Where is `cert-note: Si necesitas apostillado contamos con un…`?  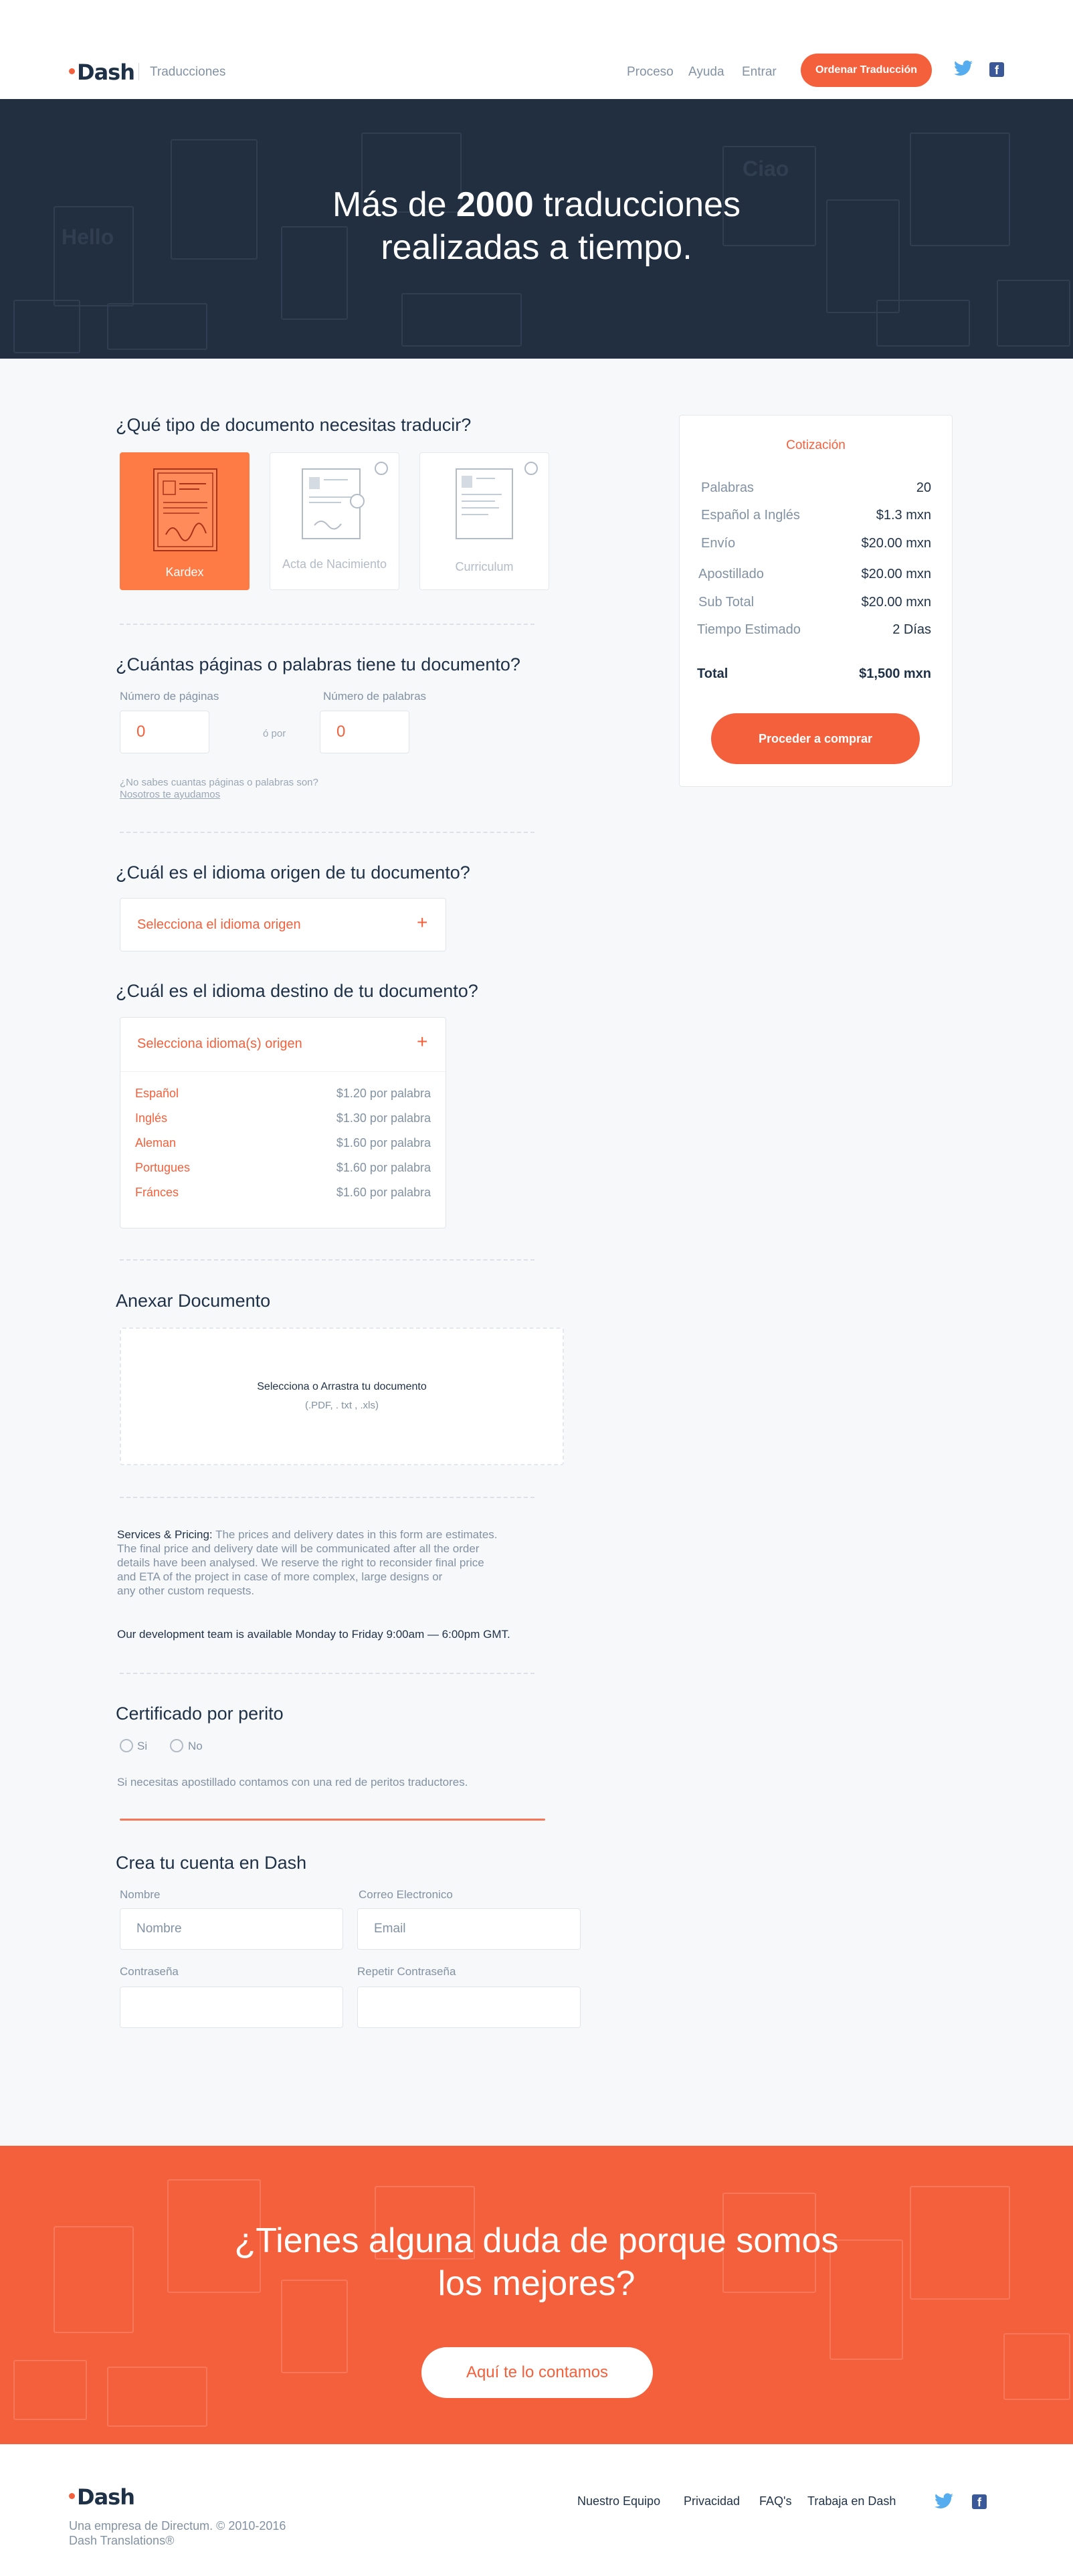 cert-note: Si necesitas apostillado contamos con un… is located at coordinates (292, 1782).